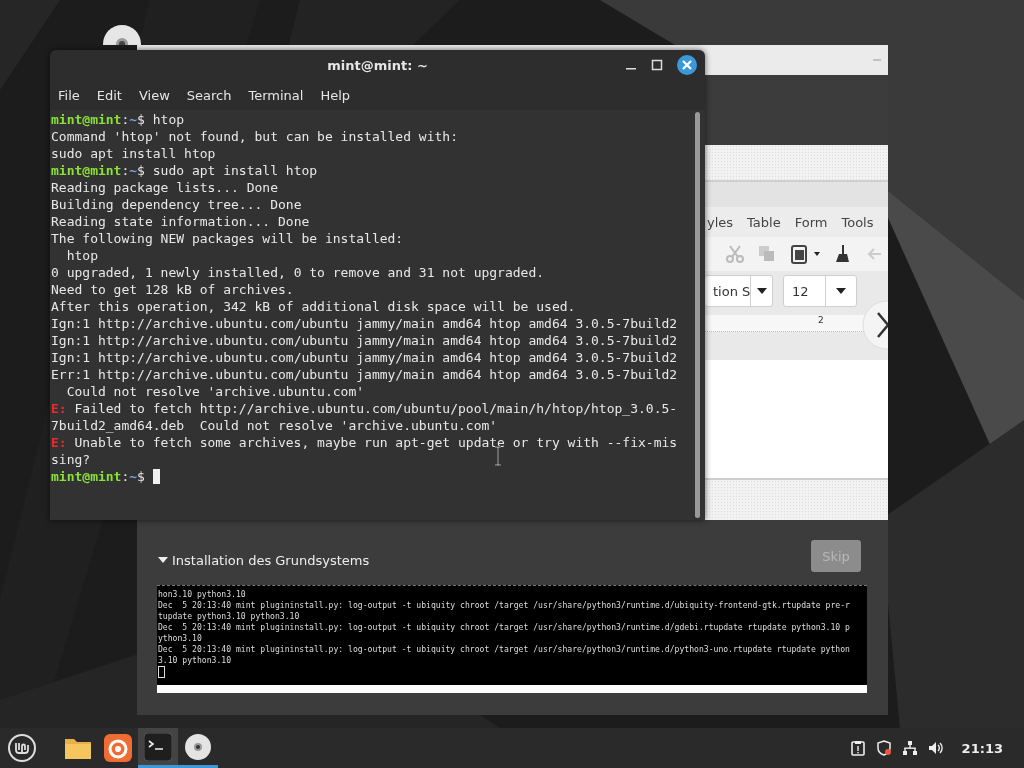 This screenshot has width=1024, height=768. I want to click on log-line: Dec 5 20:13:40 mint plugininstall.py: log-output -t ubiquity chroot /target /usr/share/python3/runtime.d/python3-uno.rtupdate rtupdate python, so click(504, 649).